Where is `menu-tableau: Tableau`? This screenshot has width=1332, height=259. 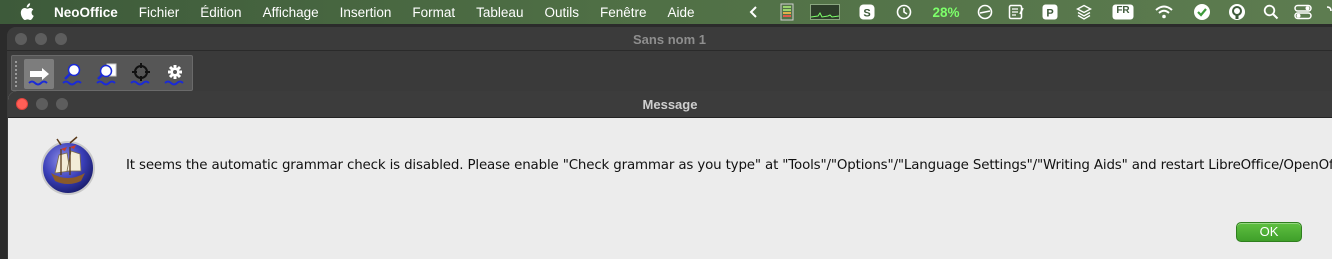
menu-tableau: Tableau is located at coordinates (499, 12).